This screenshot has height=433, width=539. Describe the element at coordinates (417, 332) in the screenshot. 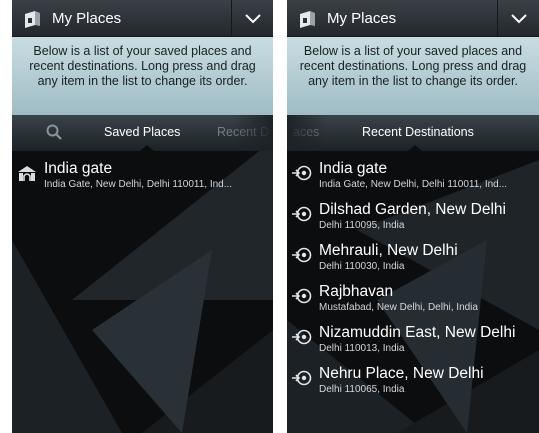

I see `place-name: Nizamuddin East, New Delhi` at that location.